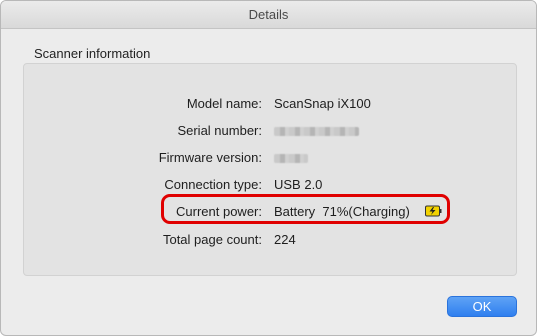 The height and width of the screenshot is (336, 537). I want to click on model-label: Model name:, so click(224, 103).